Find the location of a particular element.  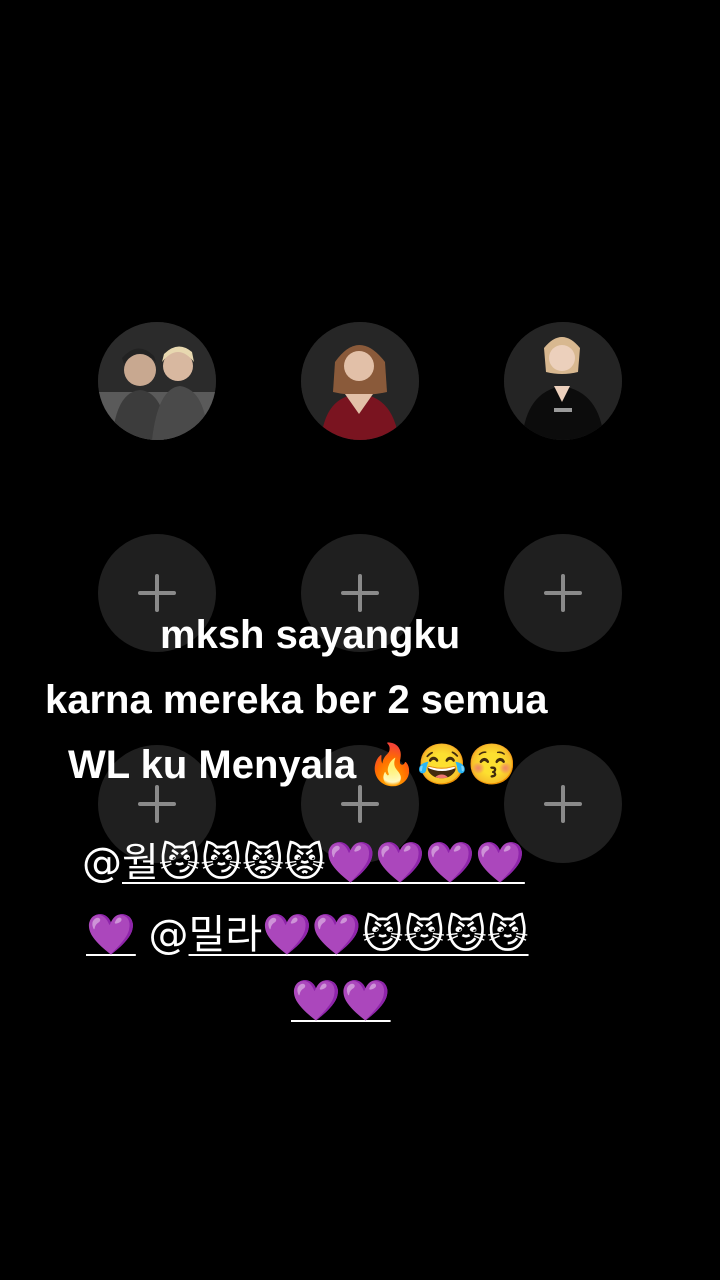

caption-line-1: mksh sayangku is located at coordinates (310, 635).